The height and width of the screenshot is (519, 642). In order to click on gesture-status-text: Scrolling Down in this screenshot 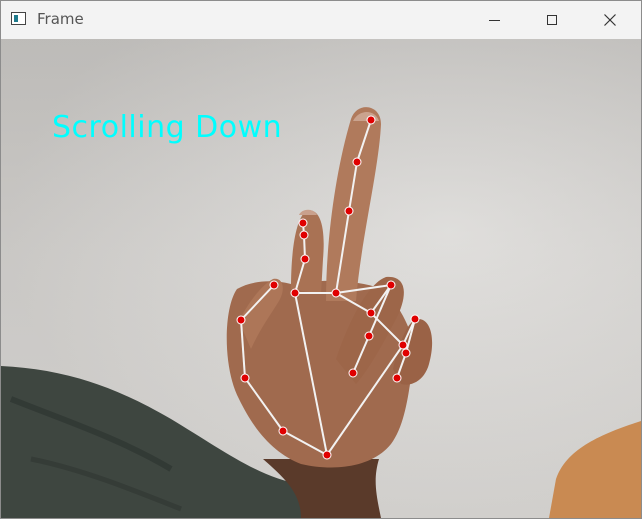, I will do `click(167, 127)`.